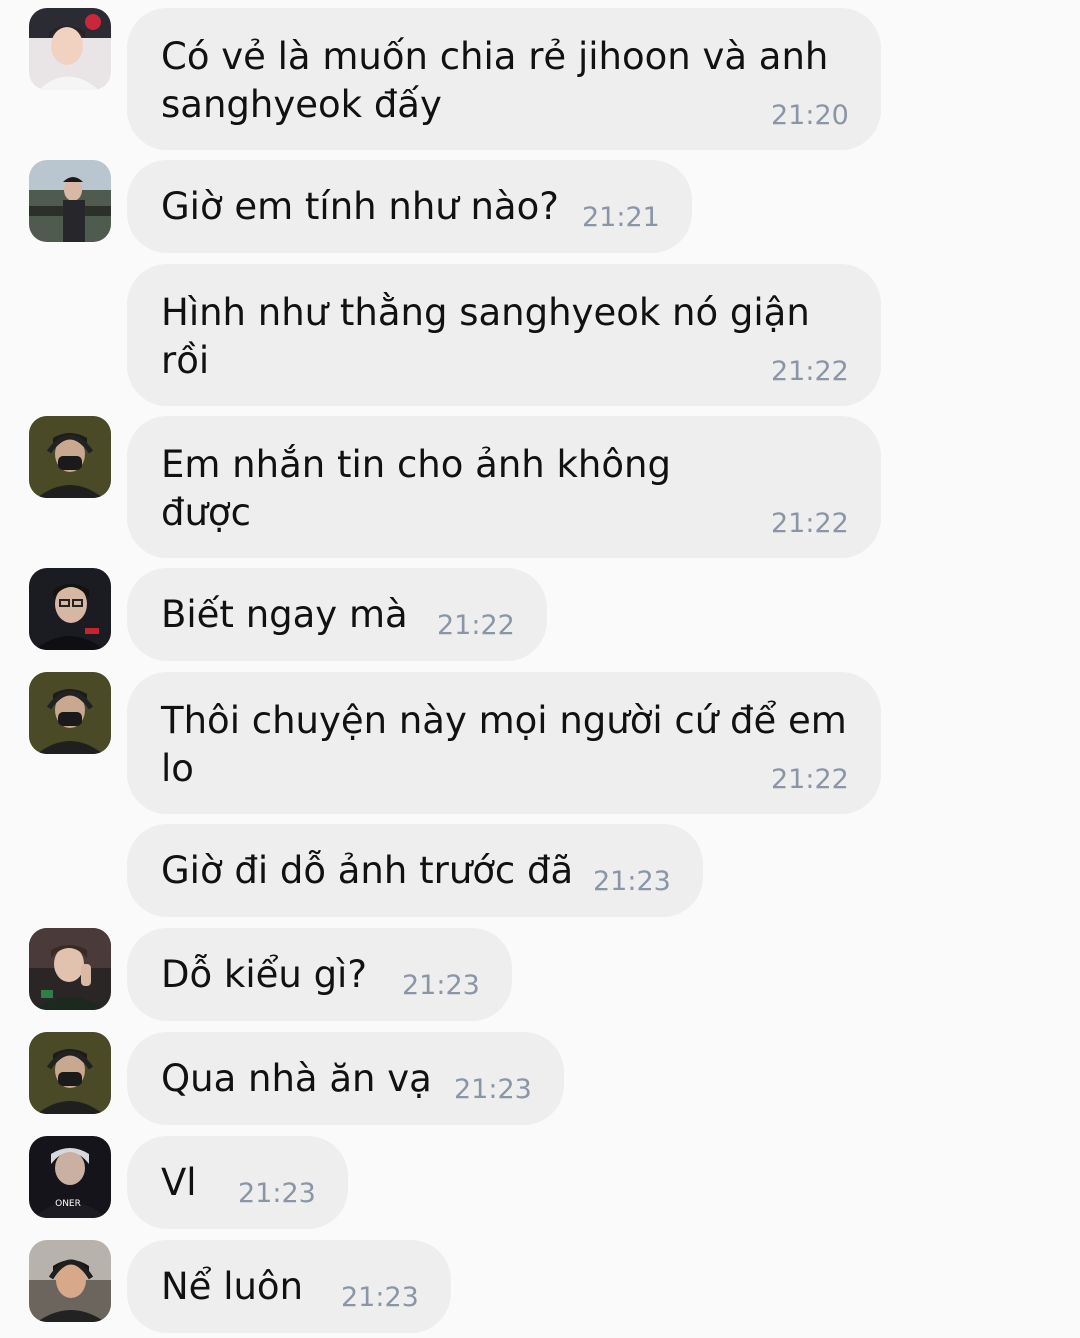 The image size is (1080, 1338). What do you see at coordinates (810, 115) in the screenshot?
I see `message-timestamp: 21:20` at bounding box center [810, 115].